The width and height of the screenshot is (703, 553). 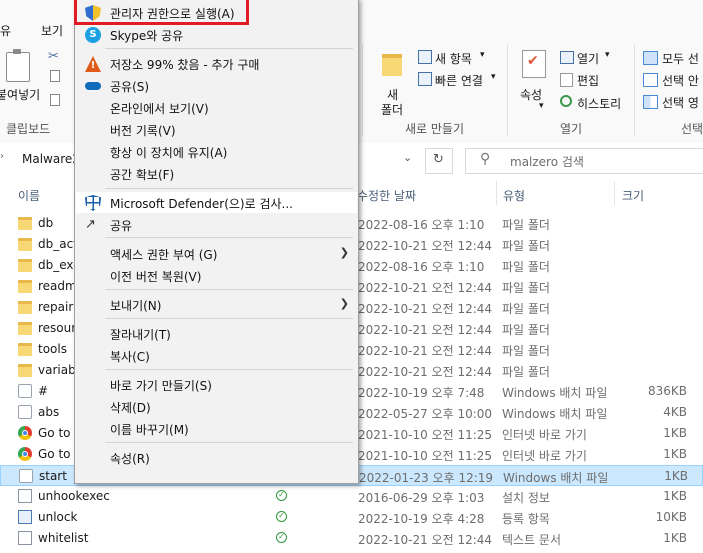 I want to click on file-type: 설치 정보, so click(x=526, y=498).